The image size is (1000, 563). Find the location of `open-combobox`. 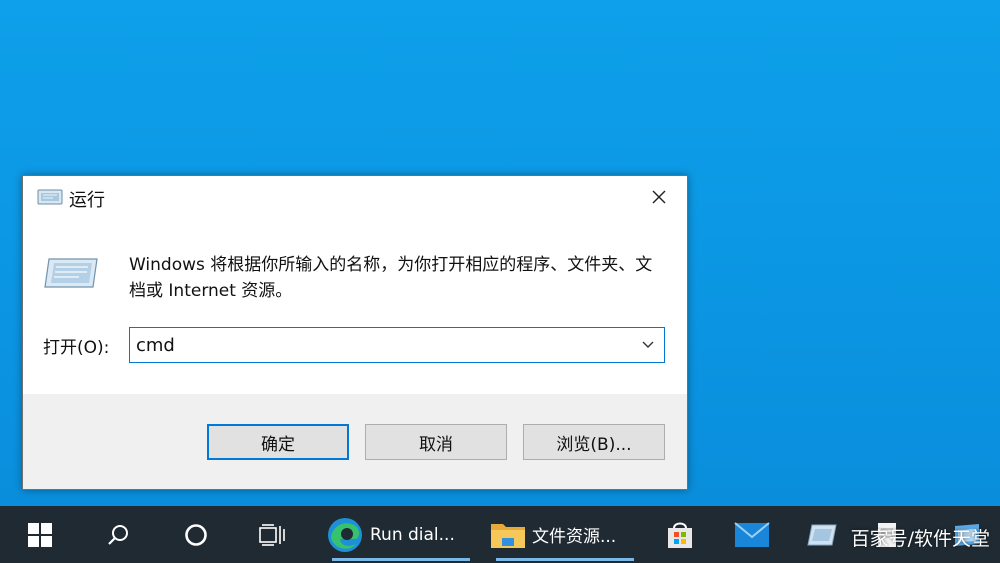

open-combobox is located at coordinates (397, 345).